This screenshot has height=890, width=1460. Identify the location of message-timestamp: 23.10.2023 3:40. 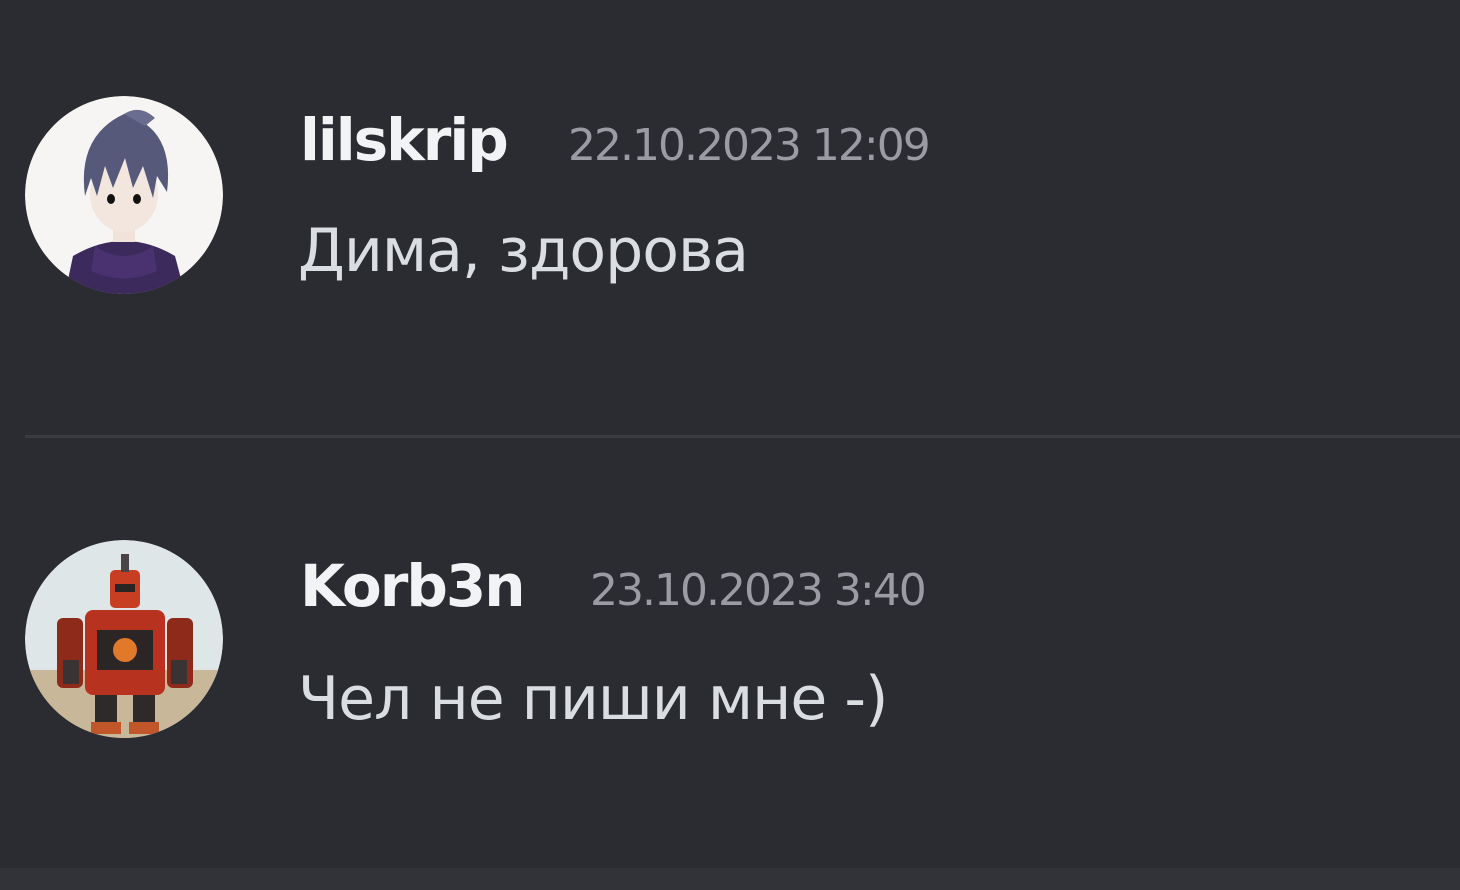
(758, 590).